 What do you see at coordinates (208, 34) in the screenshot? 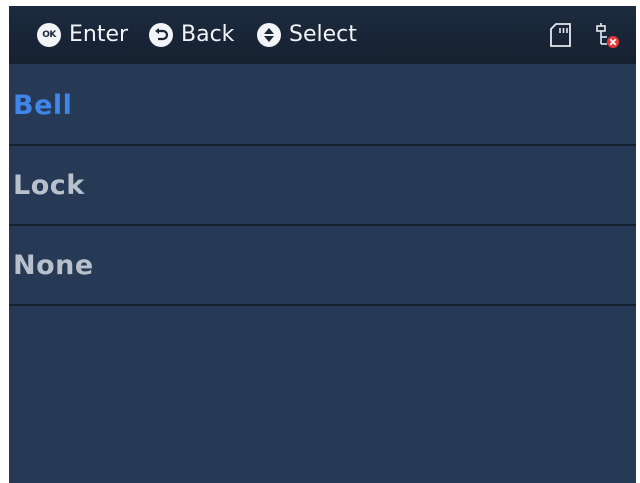
I see `back-hint-label: Back` at bounding box center [208, 34].